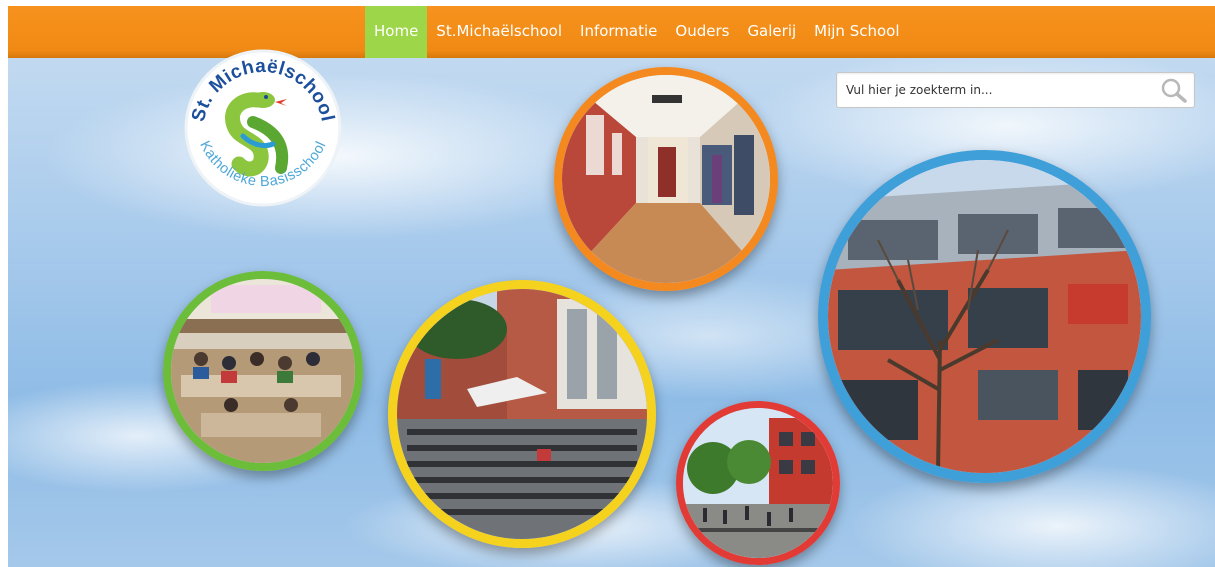 The image size is (1215, 567). I want to click on search-button, so click(1174, 90).